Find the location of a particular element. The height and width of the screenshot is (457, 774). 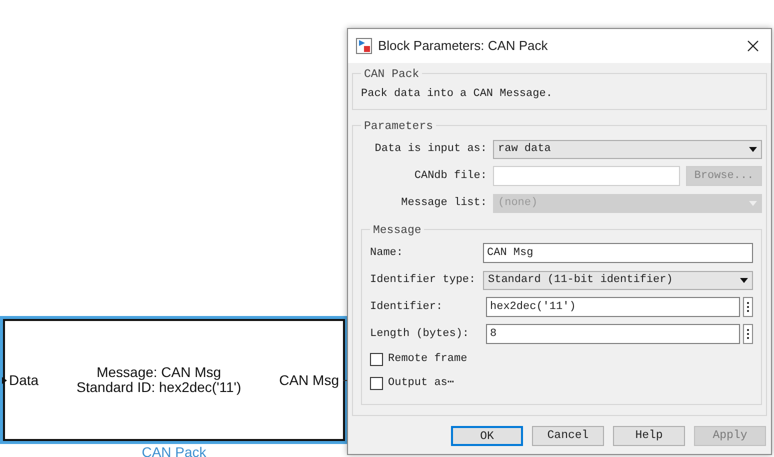

description-text: Pack data into a CAN Message. is located at coordinates (457, 94).